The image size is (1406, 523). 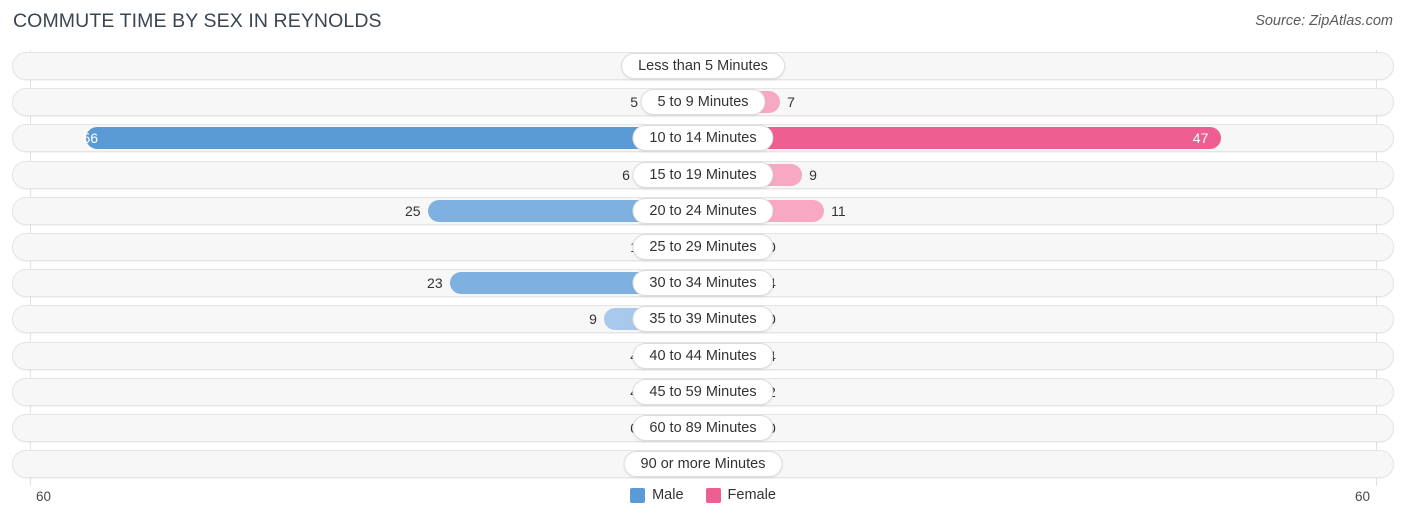 What do you see at coordinates (813, 174) in the screenshot?
I see `bar-value-female: 9` at bounding box center [813, 174].